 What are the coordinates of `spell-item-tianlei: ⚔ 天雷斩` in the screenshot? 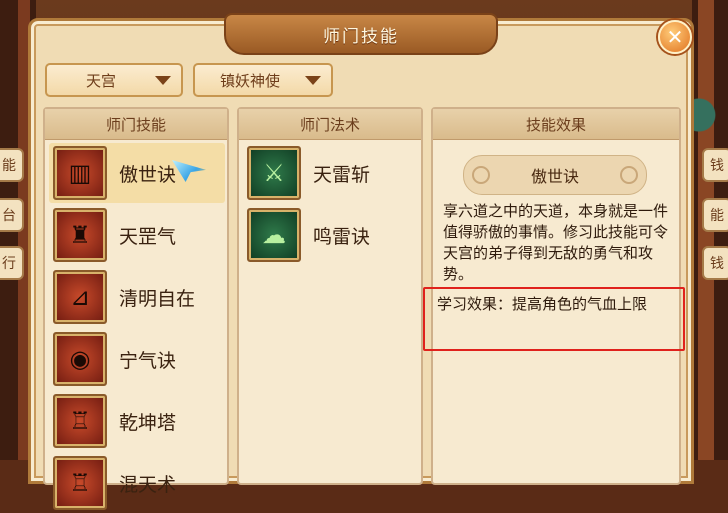 It's located at (331, 173).